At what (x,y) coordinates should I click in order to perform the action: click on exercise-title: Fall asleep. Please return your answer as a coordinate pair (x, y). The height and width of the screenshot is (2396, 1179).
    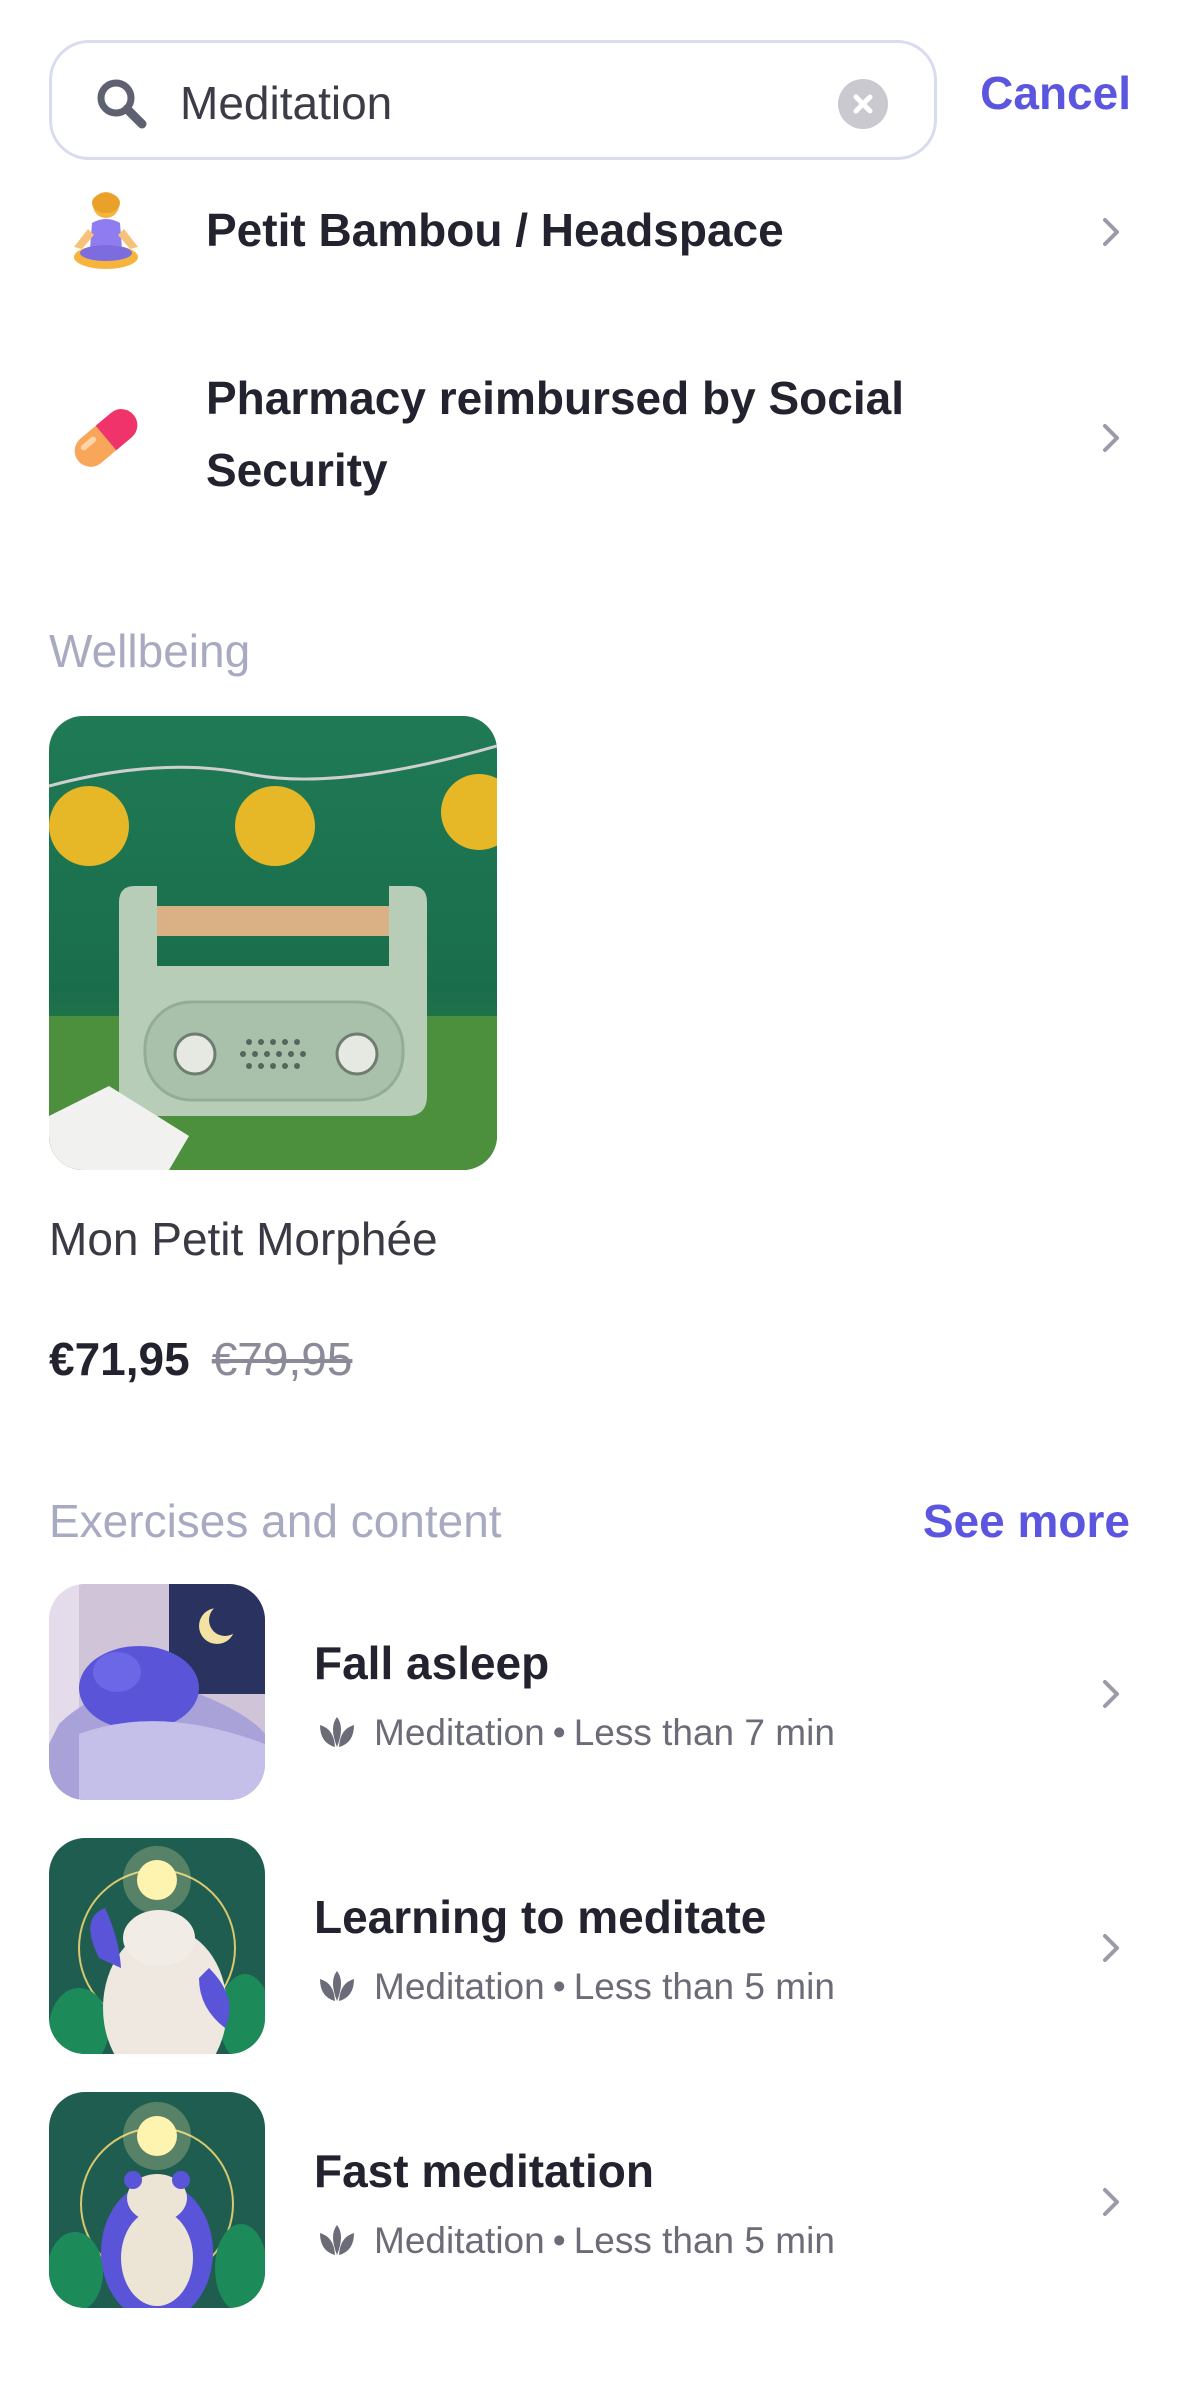
    Looking at the image, I should click on (432, 1663).